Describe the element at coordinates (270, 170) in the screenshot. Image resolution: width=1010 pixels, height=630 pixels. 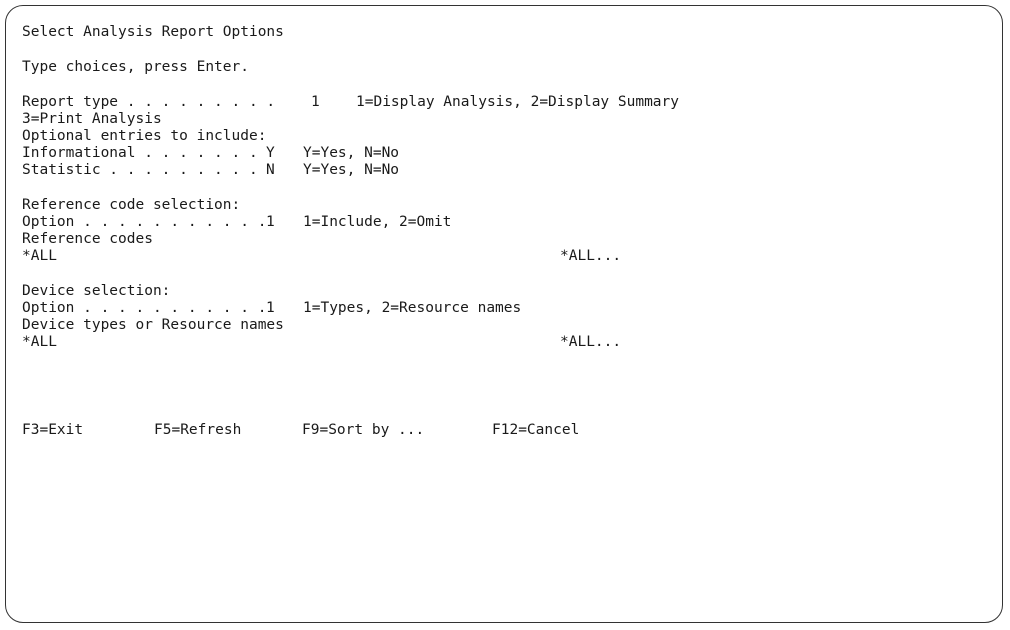
I see `statistic-input: N` at that location.